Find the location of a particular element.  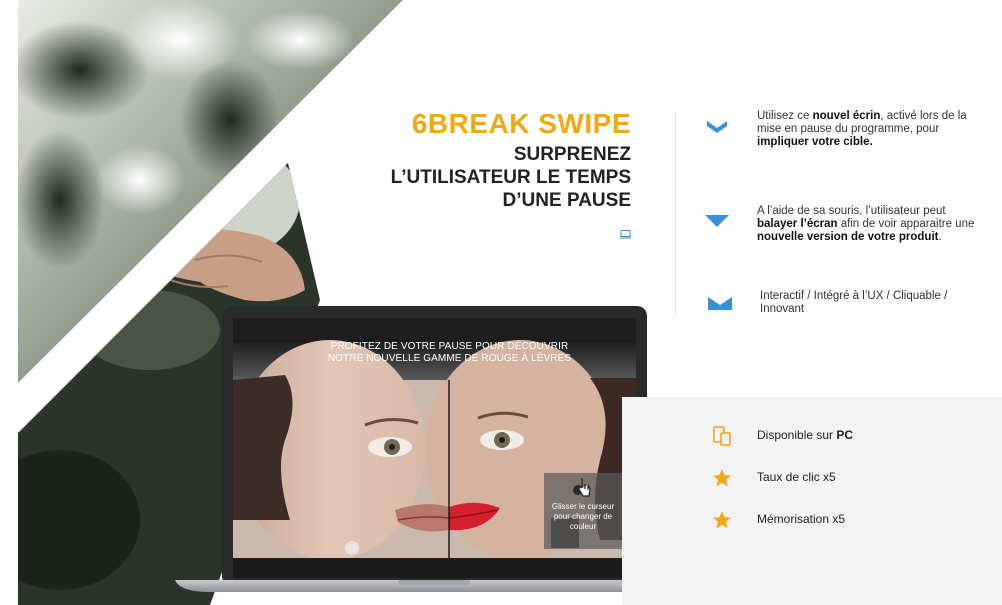

feature-line: nouvelle version de votre produit. is located at coordinates (865, 237).